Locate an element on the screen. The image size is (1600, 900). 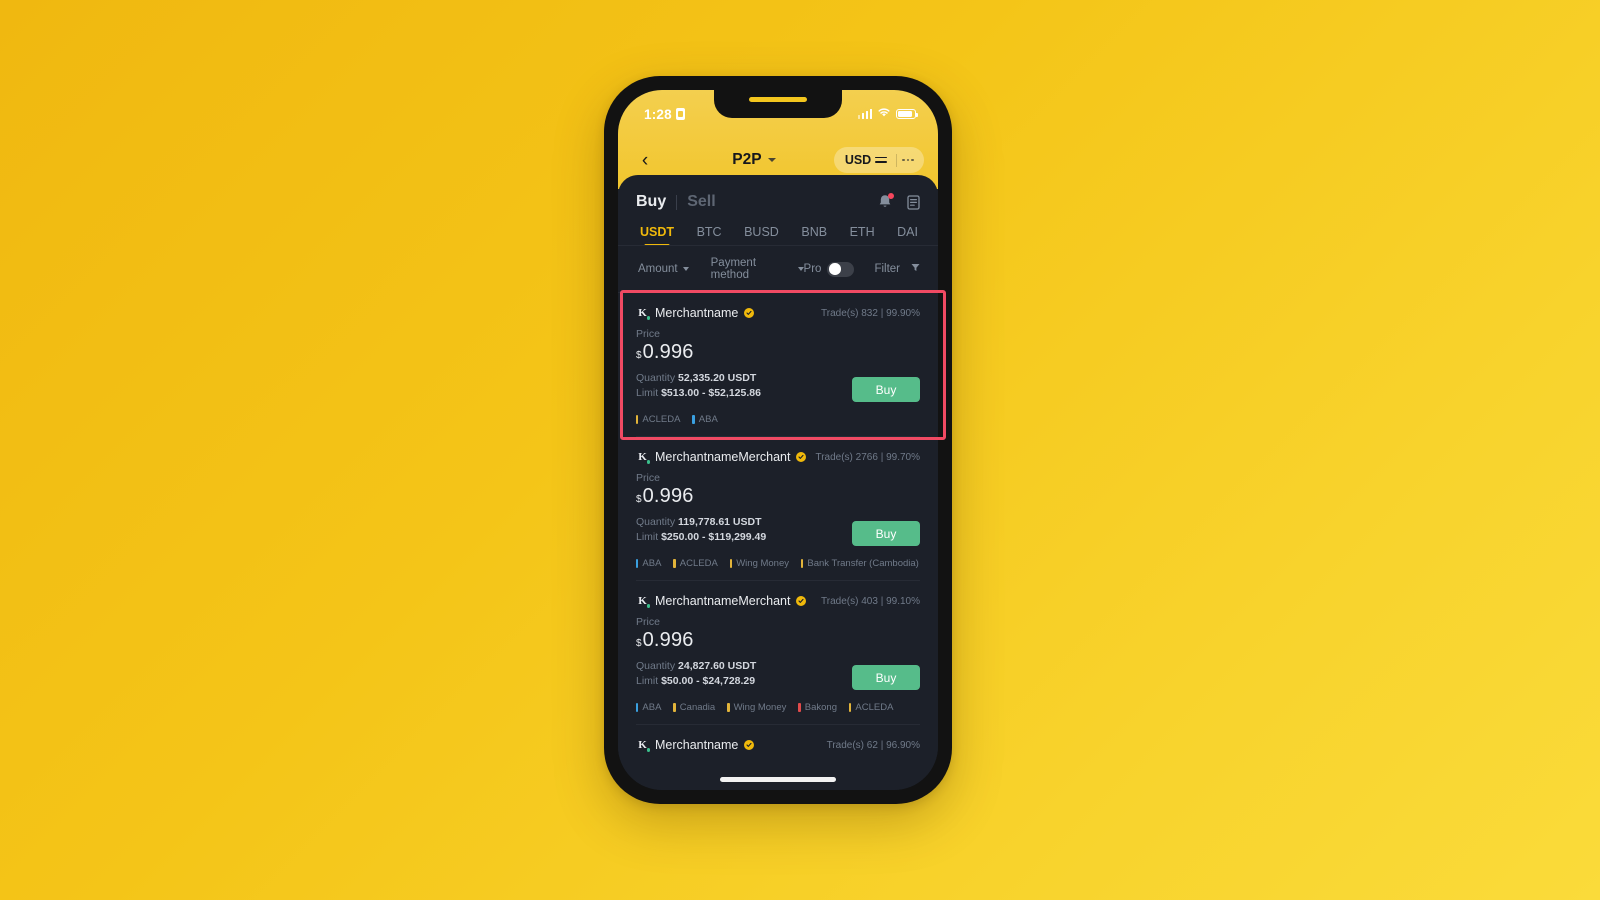
completion-rate: 96.90% is located at coordinates (903, 745).